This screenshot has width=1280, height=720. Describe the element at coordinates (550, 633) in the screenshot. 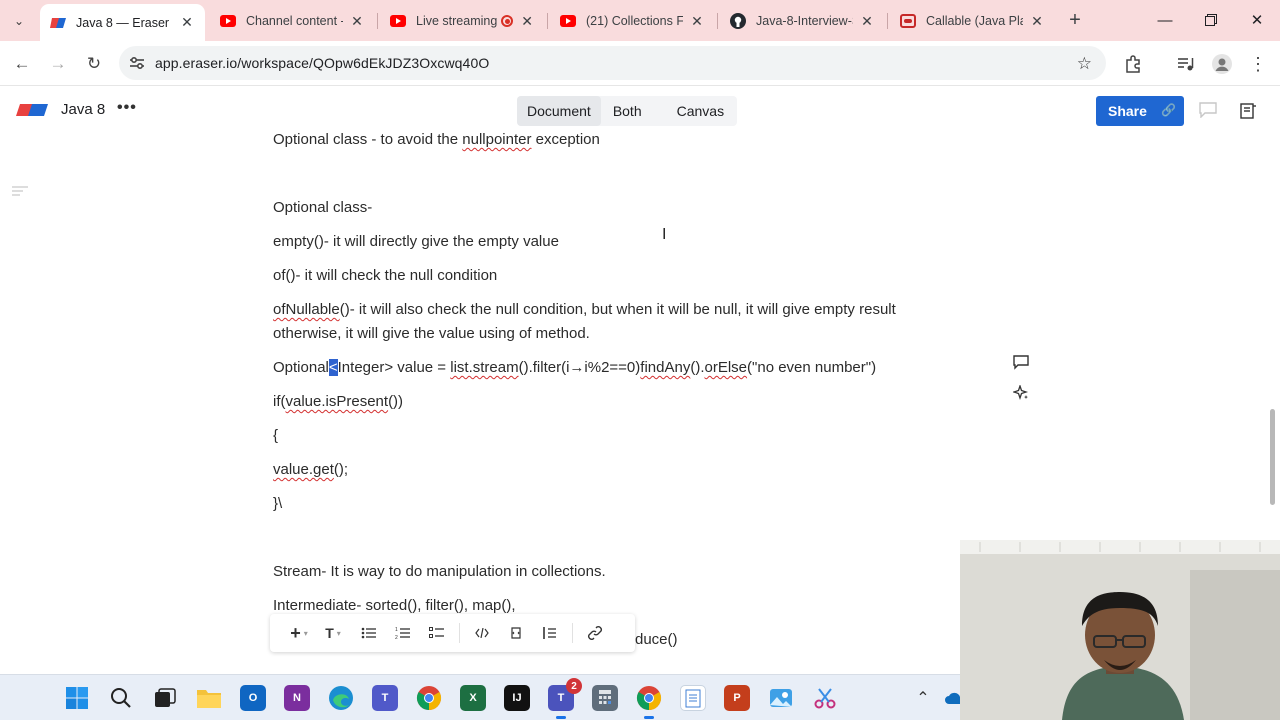

I see `quote-block-icon` at that location.